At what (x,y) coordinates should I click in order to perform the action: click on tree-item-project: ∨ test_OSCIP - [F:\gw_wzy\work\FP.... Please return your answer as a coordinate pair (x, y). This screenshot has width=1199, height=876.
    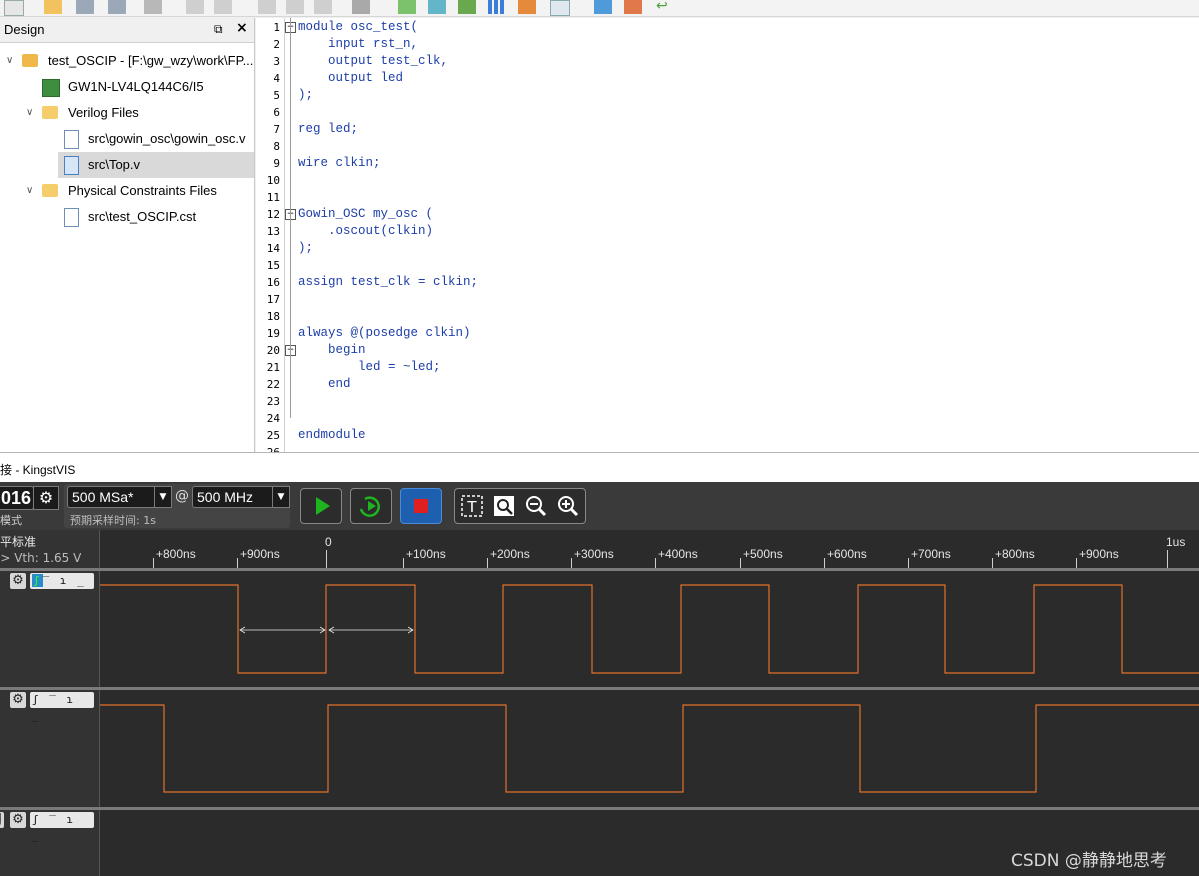
    Looking at the image, I should click on (127, 61).